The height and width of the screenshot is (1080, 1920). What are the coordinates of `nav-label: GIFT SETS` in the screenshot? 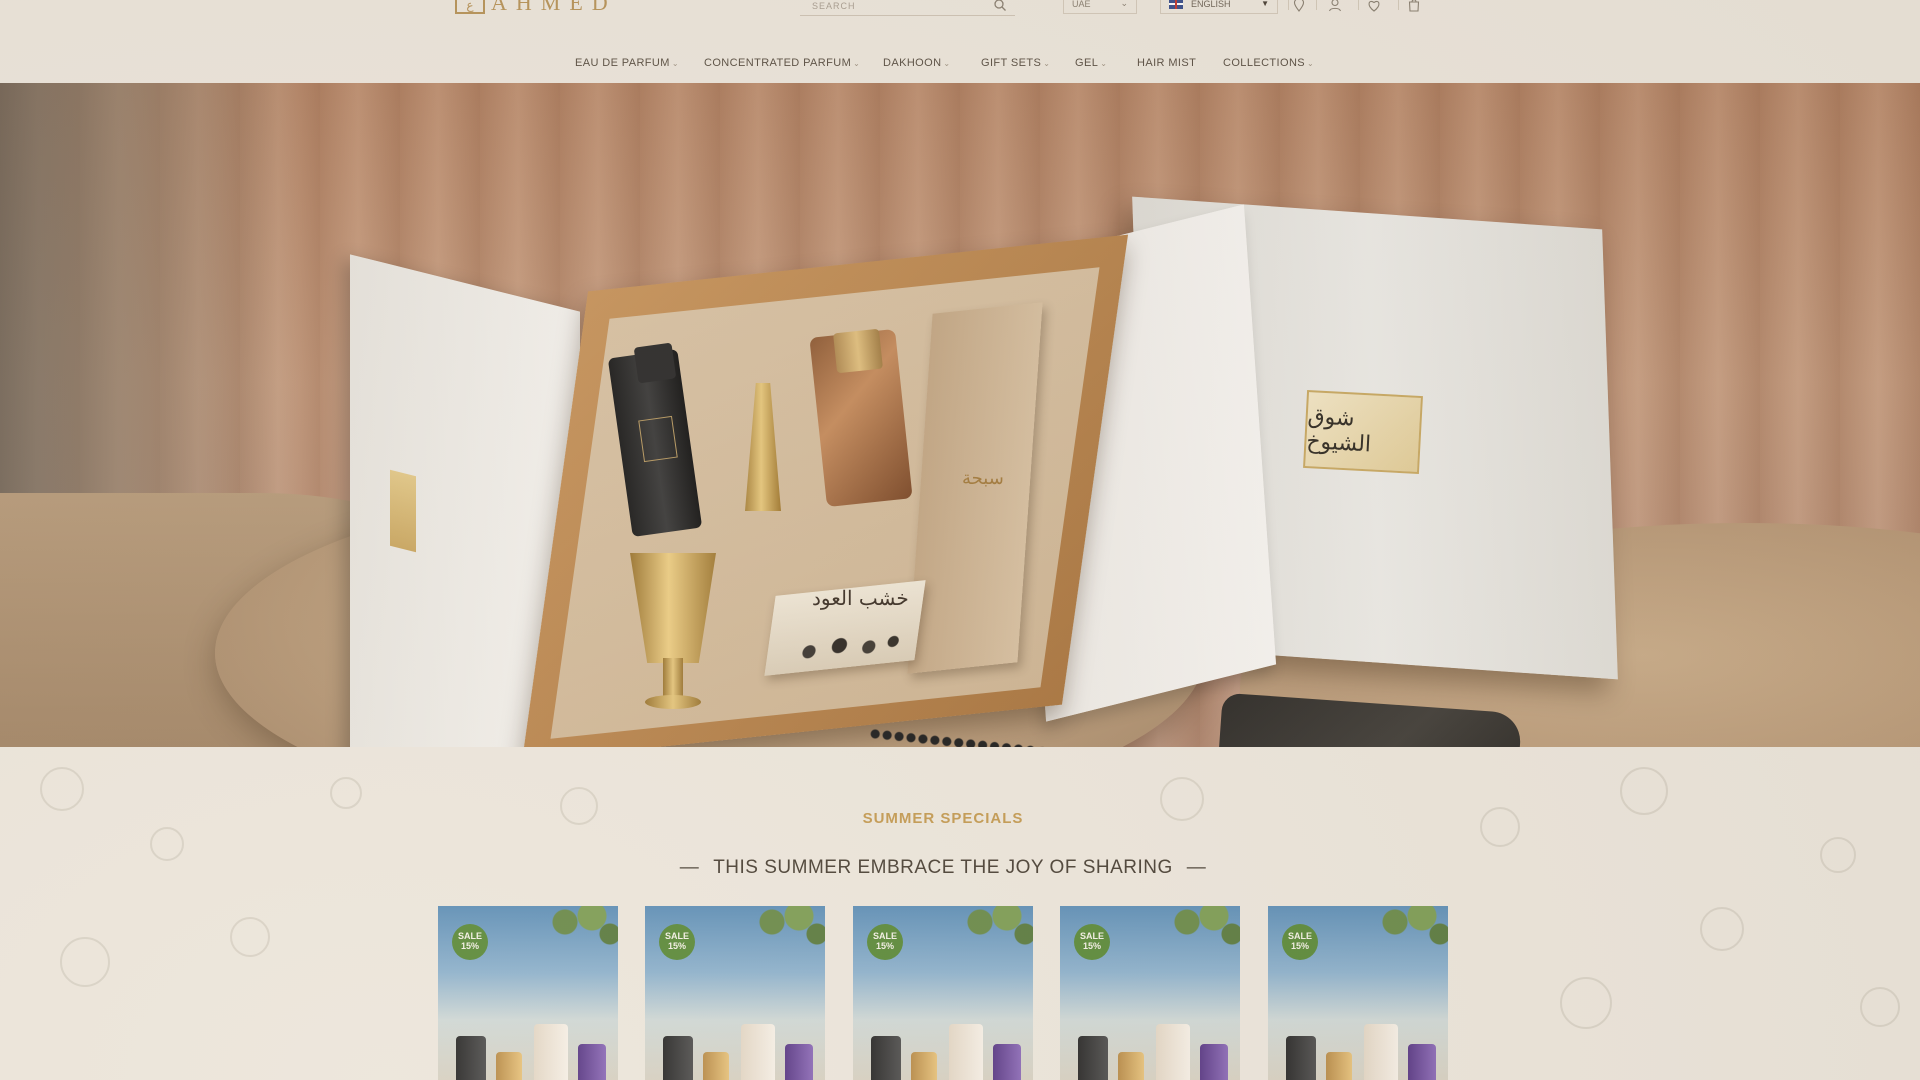 It's located at (1011, 63).